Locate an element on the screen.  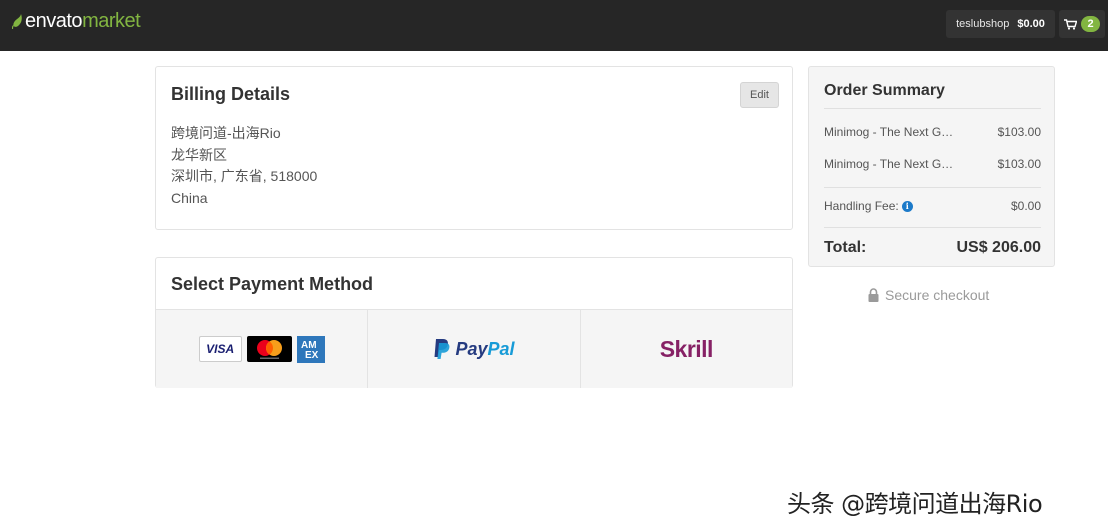
paypal-p-icon is located at coordinates (442, 349).